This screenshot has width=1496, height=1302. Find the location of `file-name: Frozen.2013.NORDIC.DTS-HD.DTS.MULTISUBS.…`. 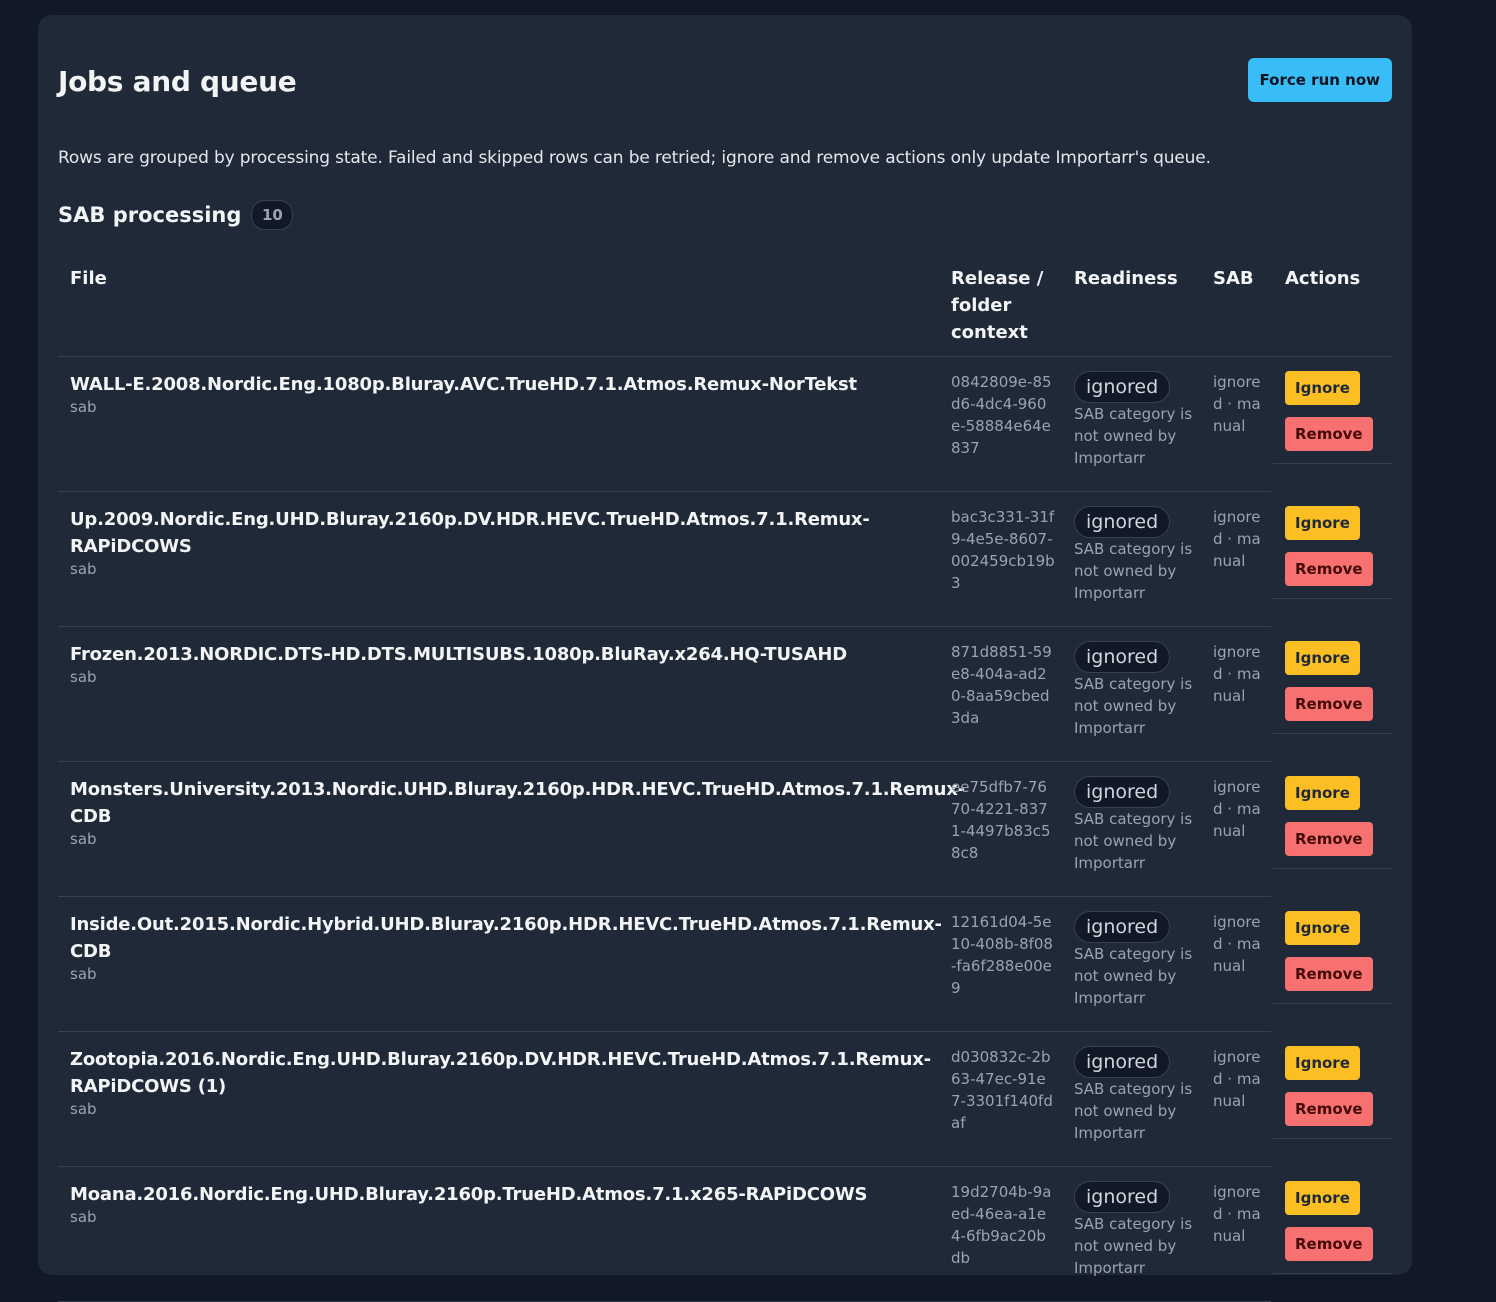

file-name: Frozen.2013.NORDIC.DTS-HD.DTS.MULTISUBS.… is located at coordinates (459, 654).